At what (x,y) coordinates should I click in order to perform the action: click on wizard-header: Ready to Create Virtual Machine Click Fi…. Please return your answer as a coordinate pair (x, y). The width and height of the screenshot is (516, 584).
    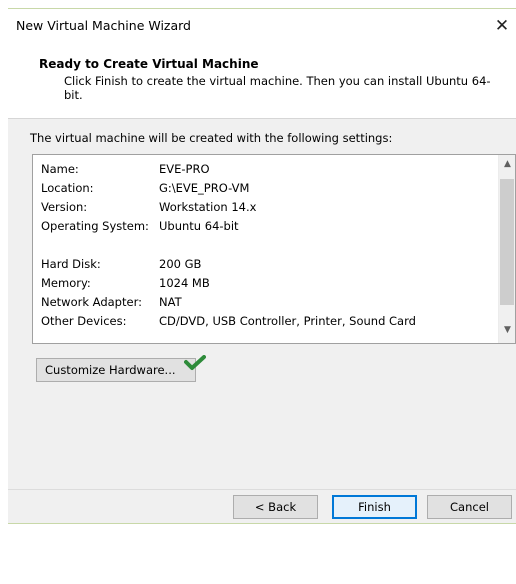
    Looking at the image, I should click on (262, 81).